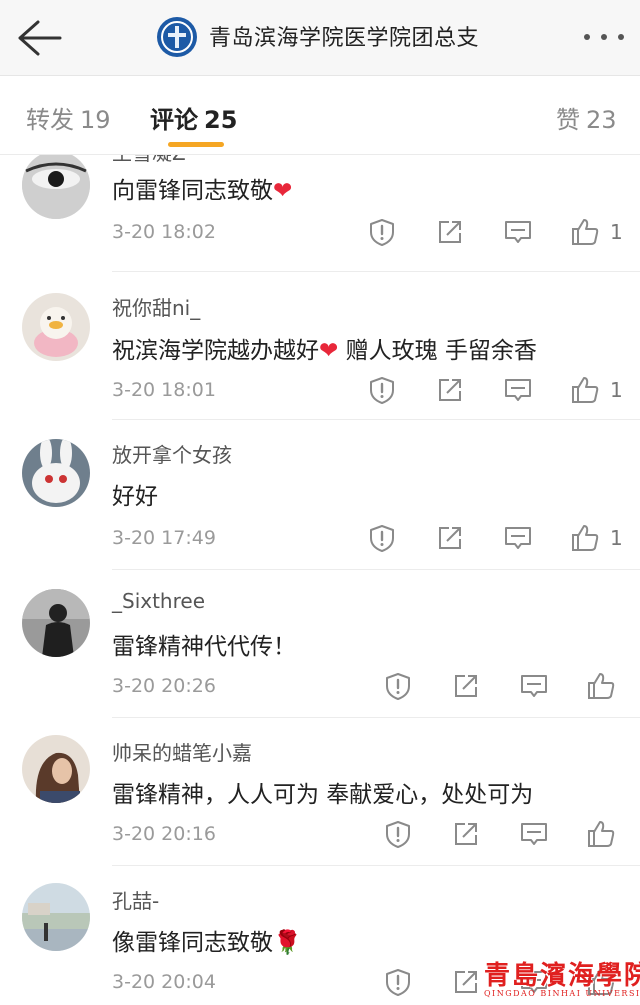 Image resolution: width=640 pixels, height=1005 pixels. I want to click on comment-text-body: 祝滨海学院越办越好, so click(215, 351).